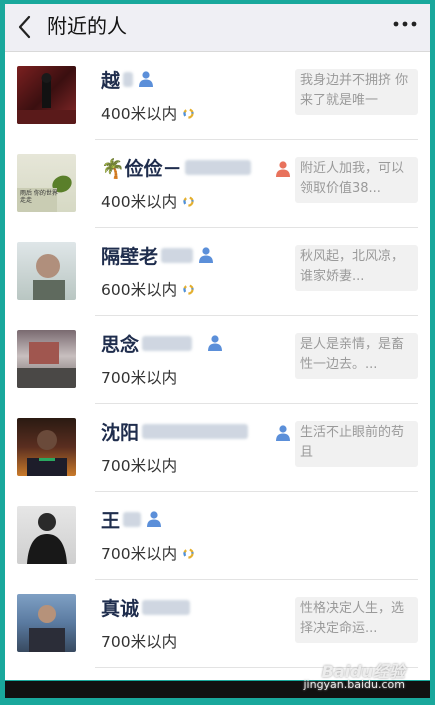 This screenshot has height=705, width=435. Describe the element at coordinates (25, 27) in the screenshot. I see `back-arrow-icon` at that location.